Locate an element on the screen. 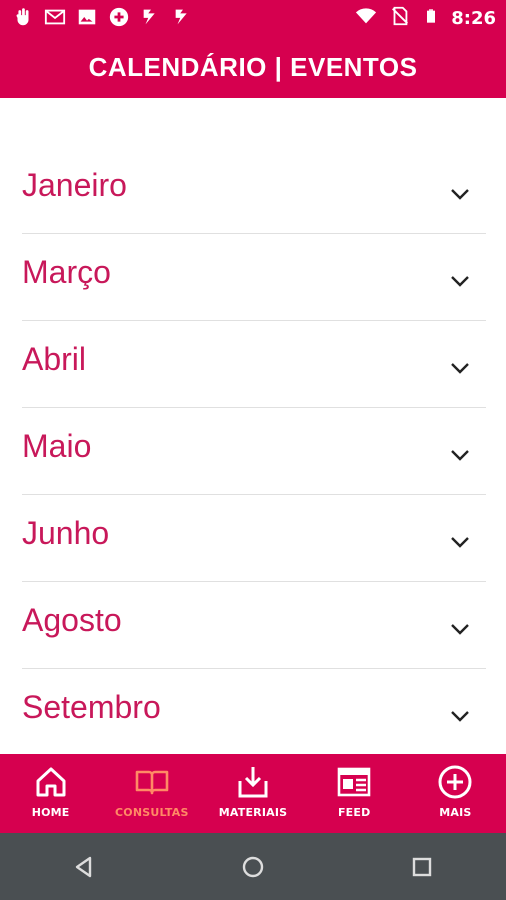 The height and width of the screenshot is (900, 506). nav-label: HOME is located at coordinates (50, 812).